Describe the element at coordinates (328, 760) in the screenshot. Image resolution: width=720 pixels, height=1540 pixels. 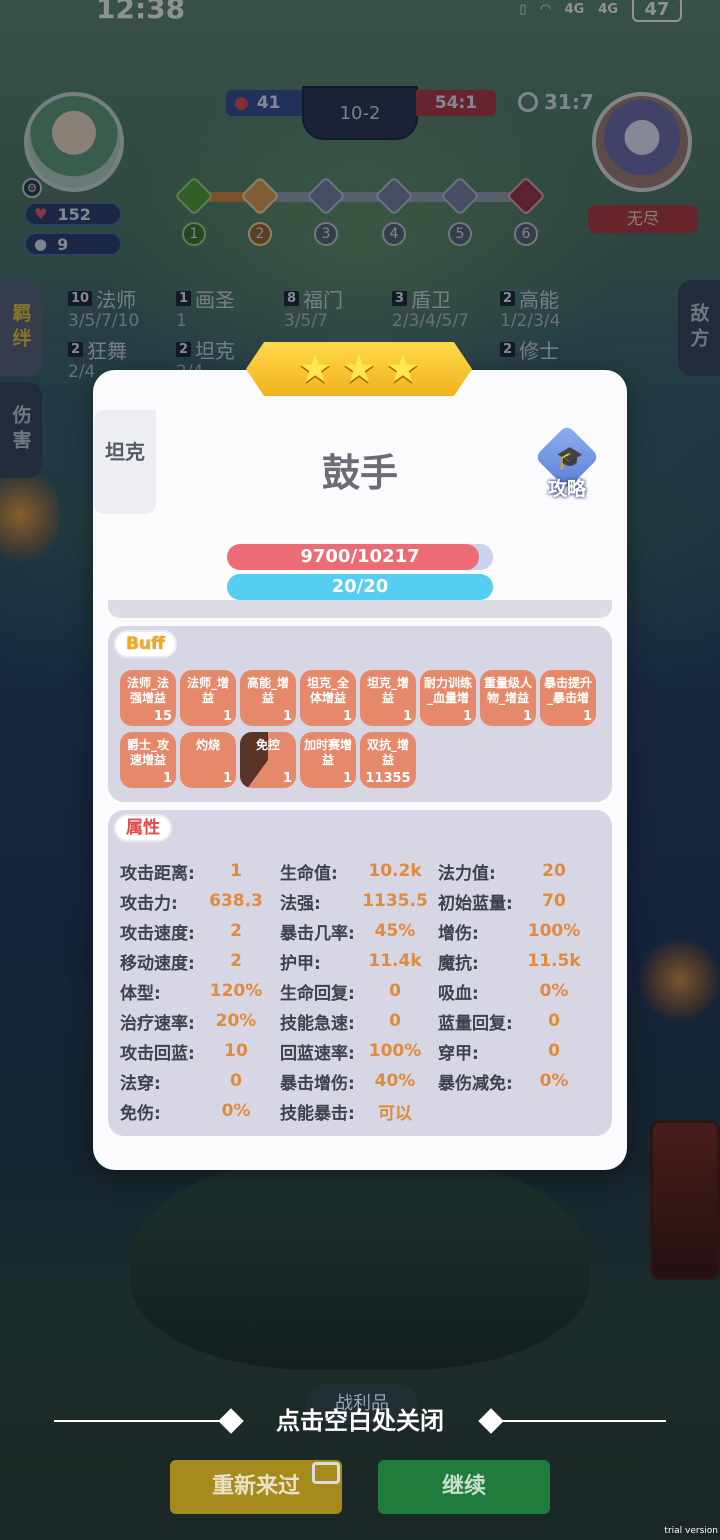
I see `buff-tile: 加时赛增益 1` at that location.